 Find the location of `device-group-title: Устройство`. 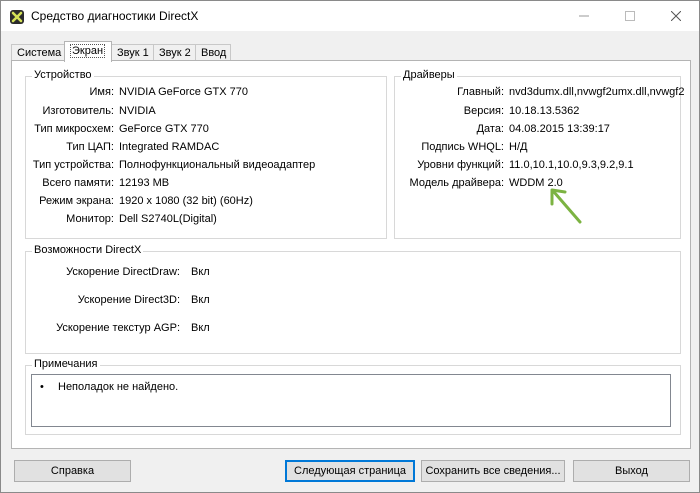

device-group-title: Устройство is located at coordinates (63, 75).